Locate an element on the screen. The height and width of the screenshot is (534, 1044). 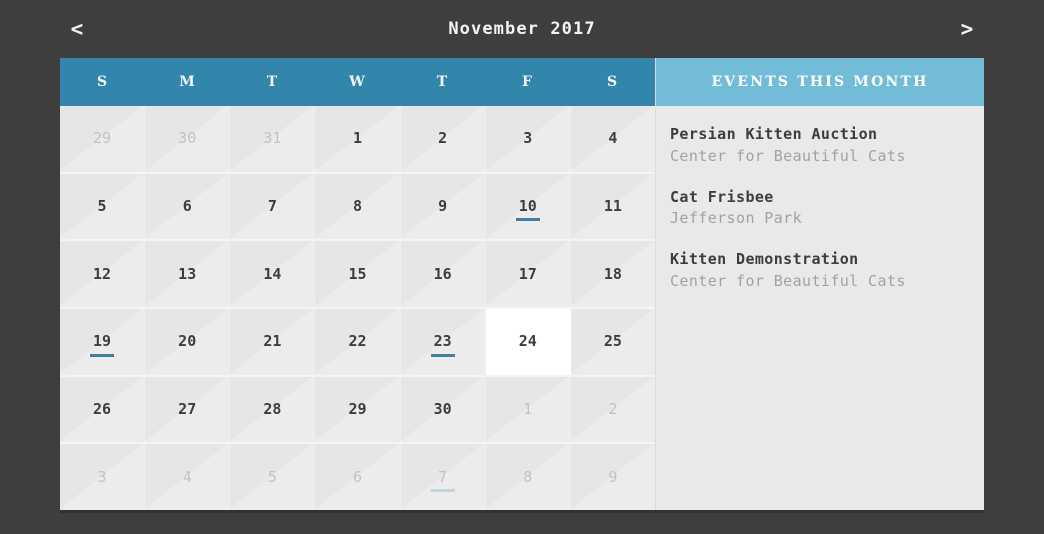
day-number: 6 is located at coordinates (187, 206).